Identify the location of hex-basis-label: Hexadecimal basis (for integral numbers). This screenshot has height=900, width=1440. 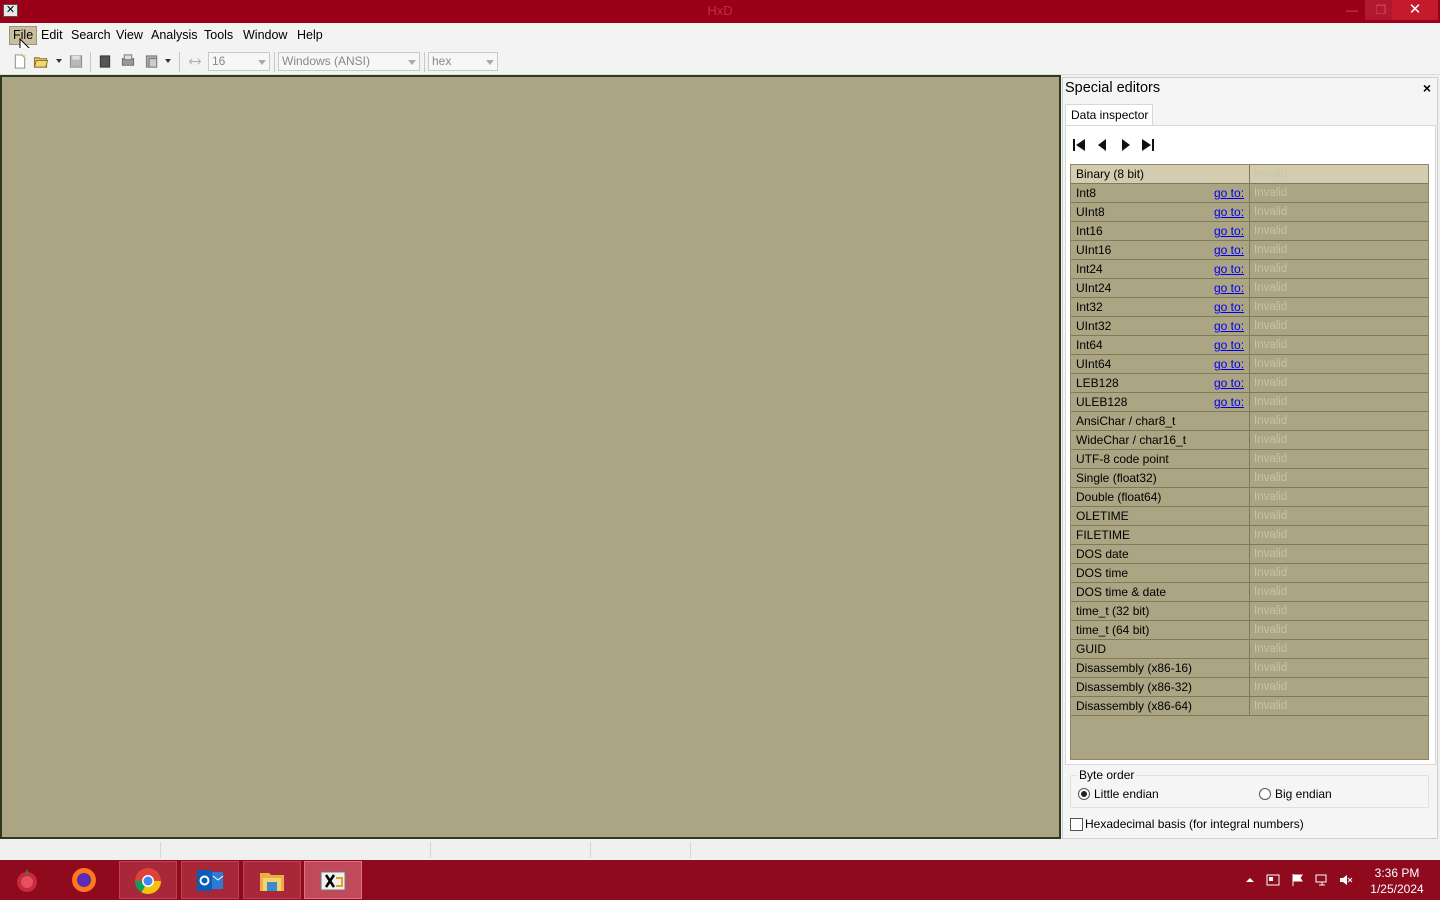
(1194, 824).